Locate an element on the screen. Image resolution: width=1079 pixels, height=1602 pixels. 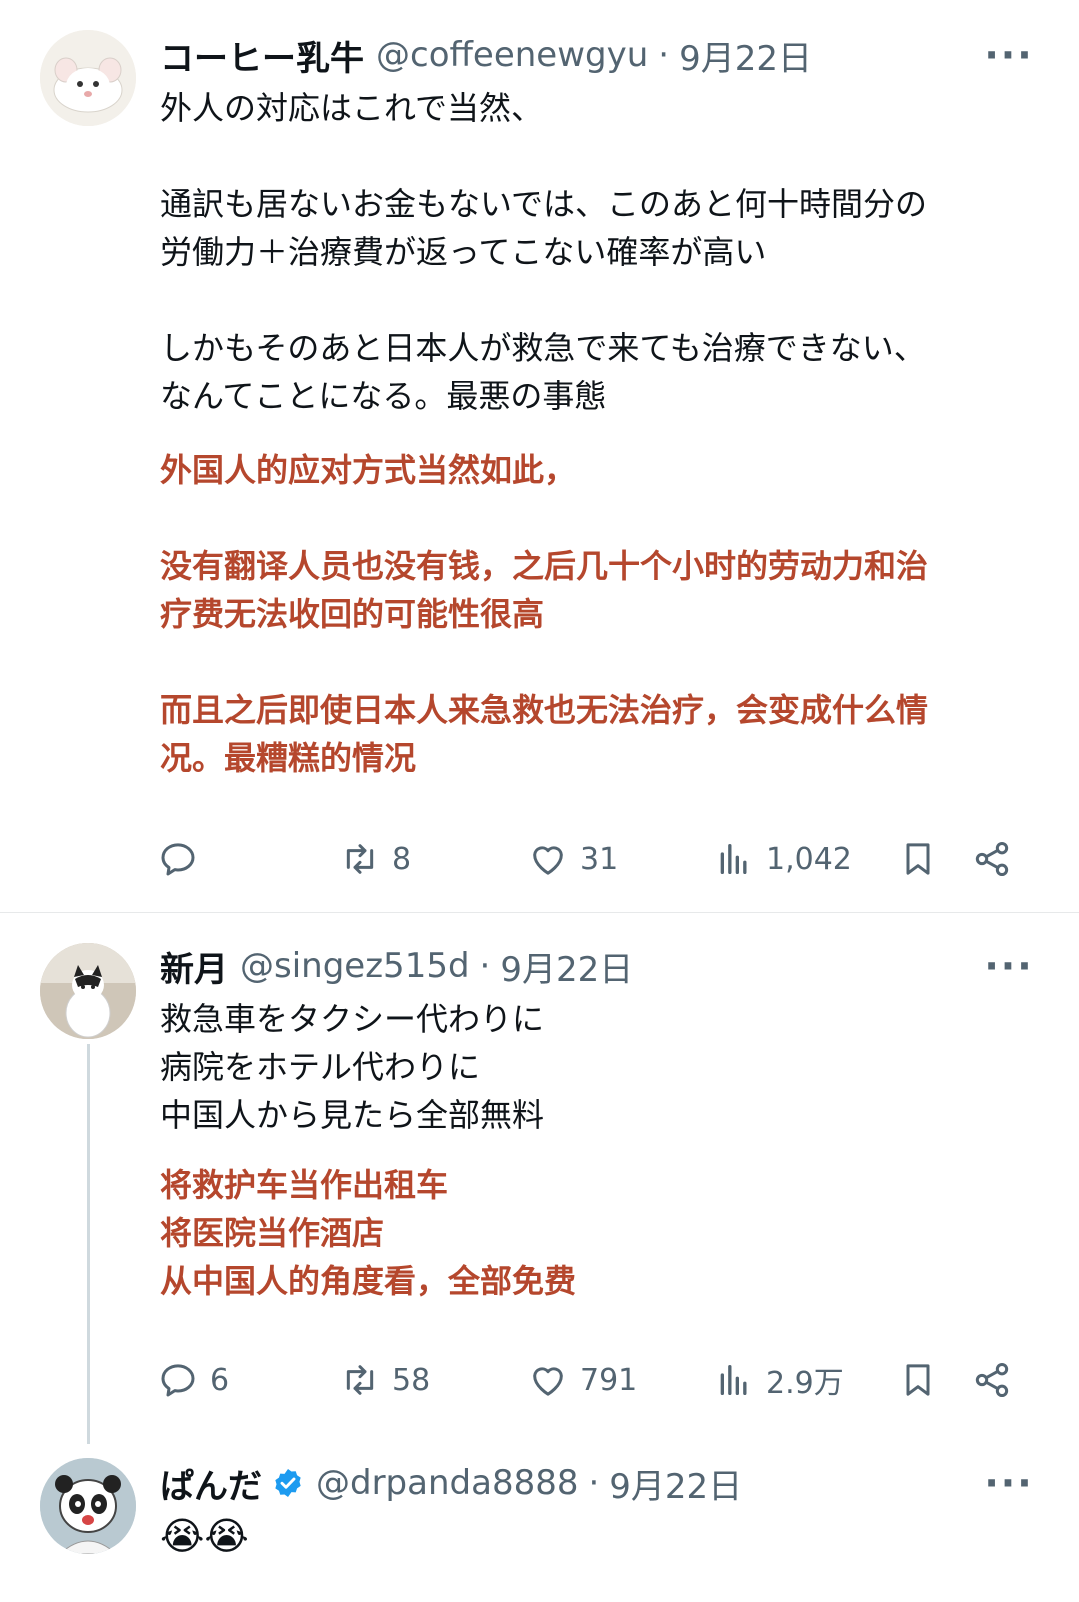
tweet-header: ぱんだ @drpanda8888 · 9月22日 is located at coordinates (451, 1483).